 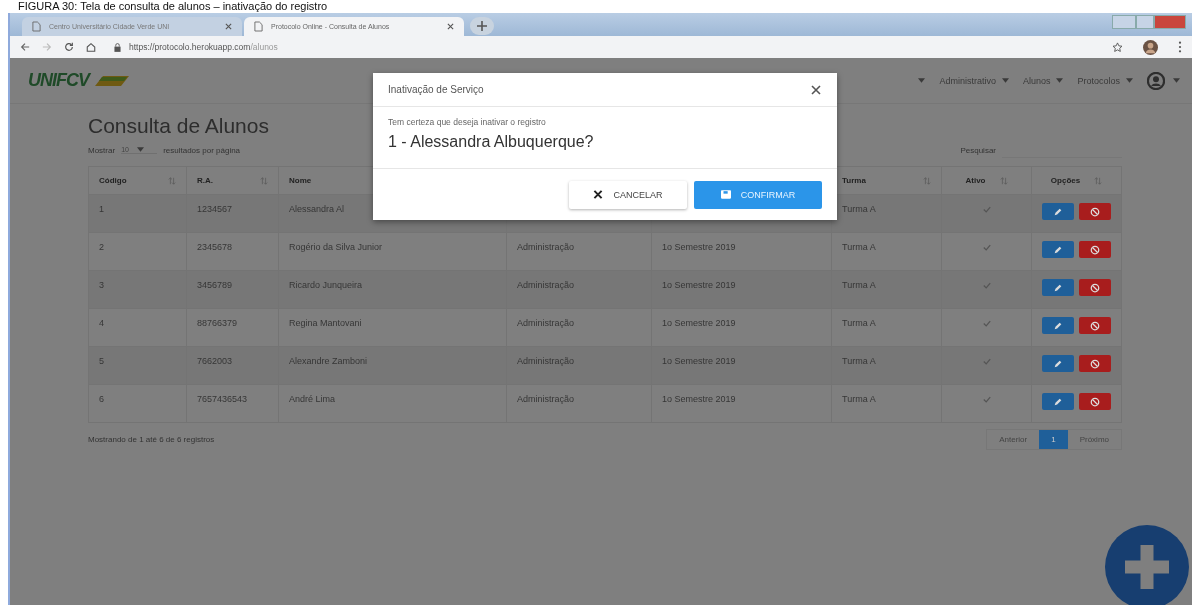 What do you see at coordinates (1053, 439) in the screenshot?
I see `pagination-button: 1` at bounding box center [1053, 439].